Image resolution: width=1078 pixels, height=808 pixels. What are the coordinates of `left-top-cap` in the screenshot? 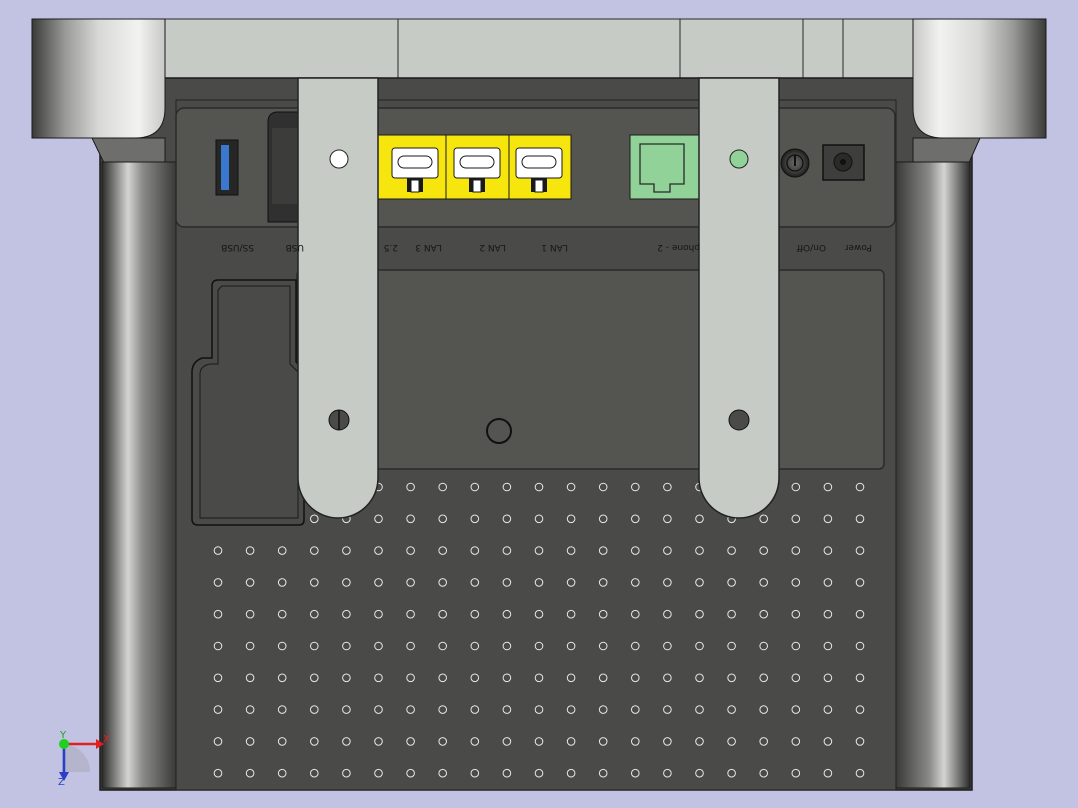 It's located at (98, 78).